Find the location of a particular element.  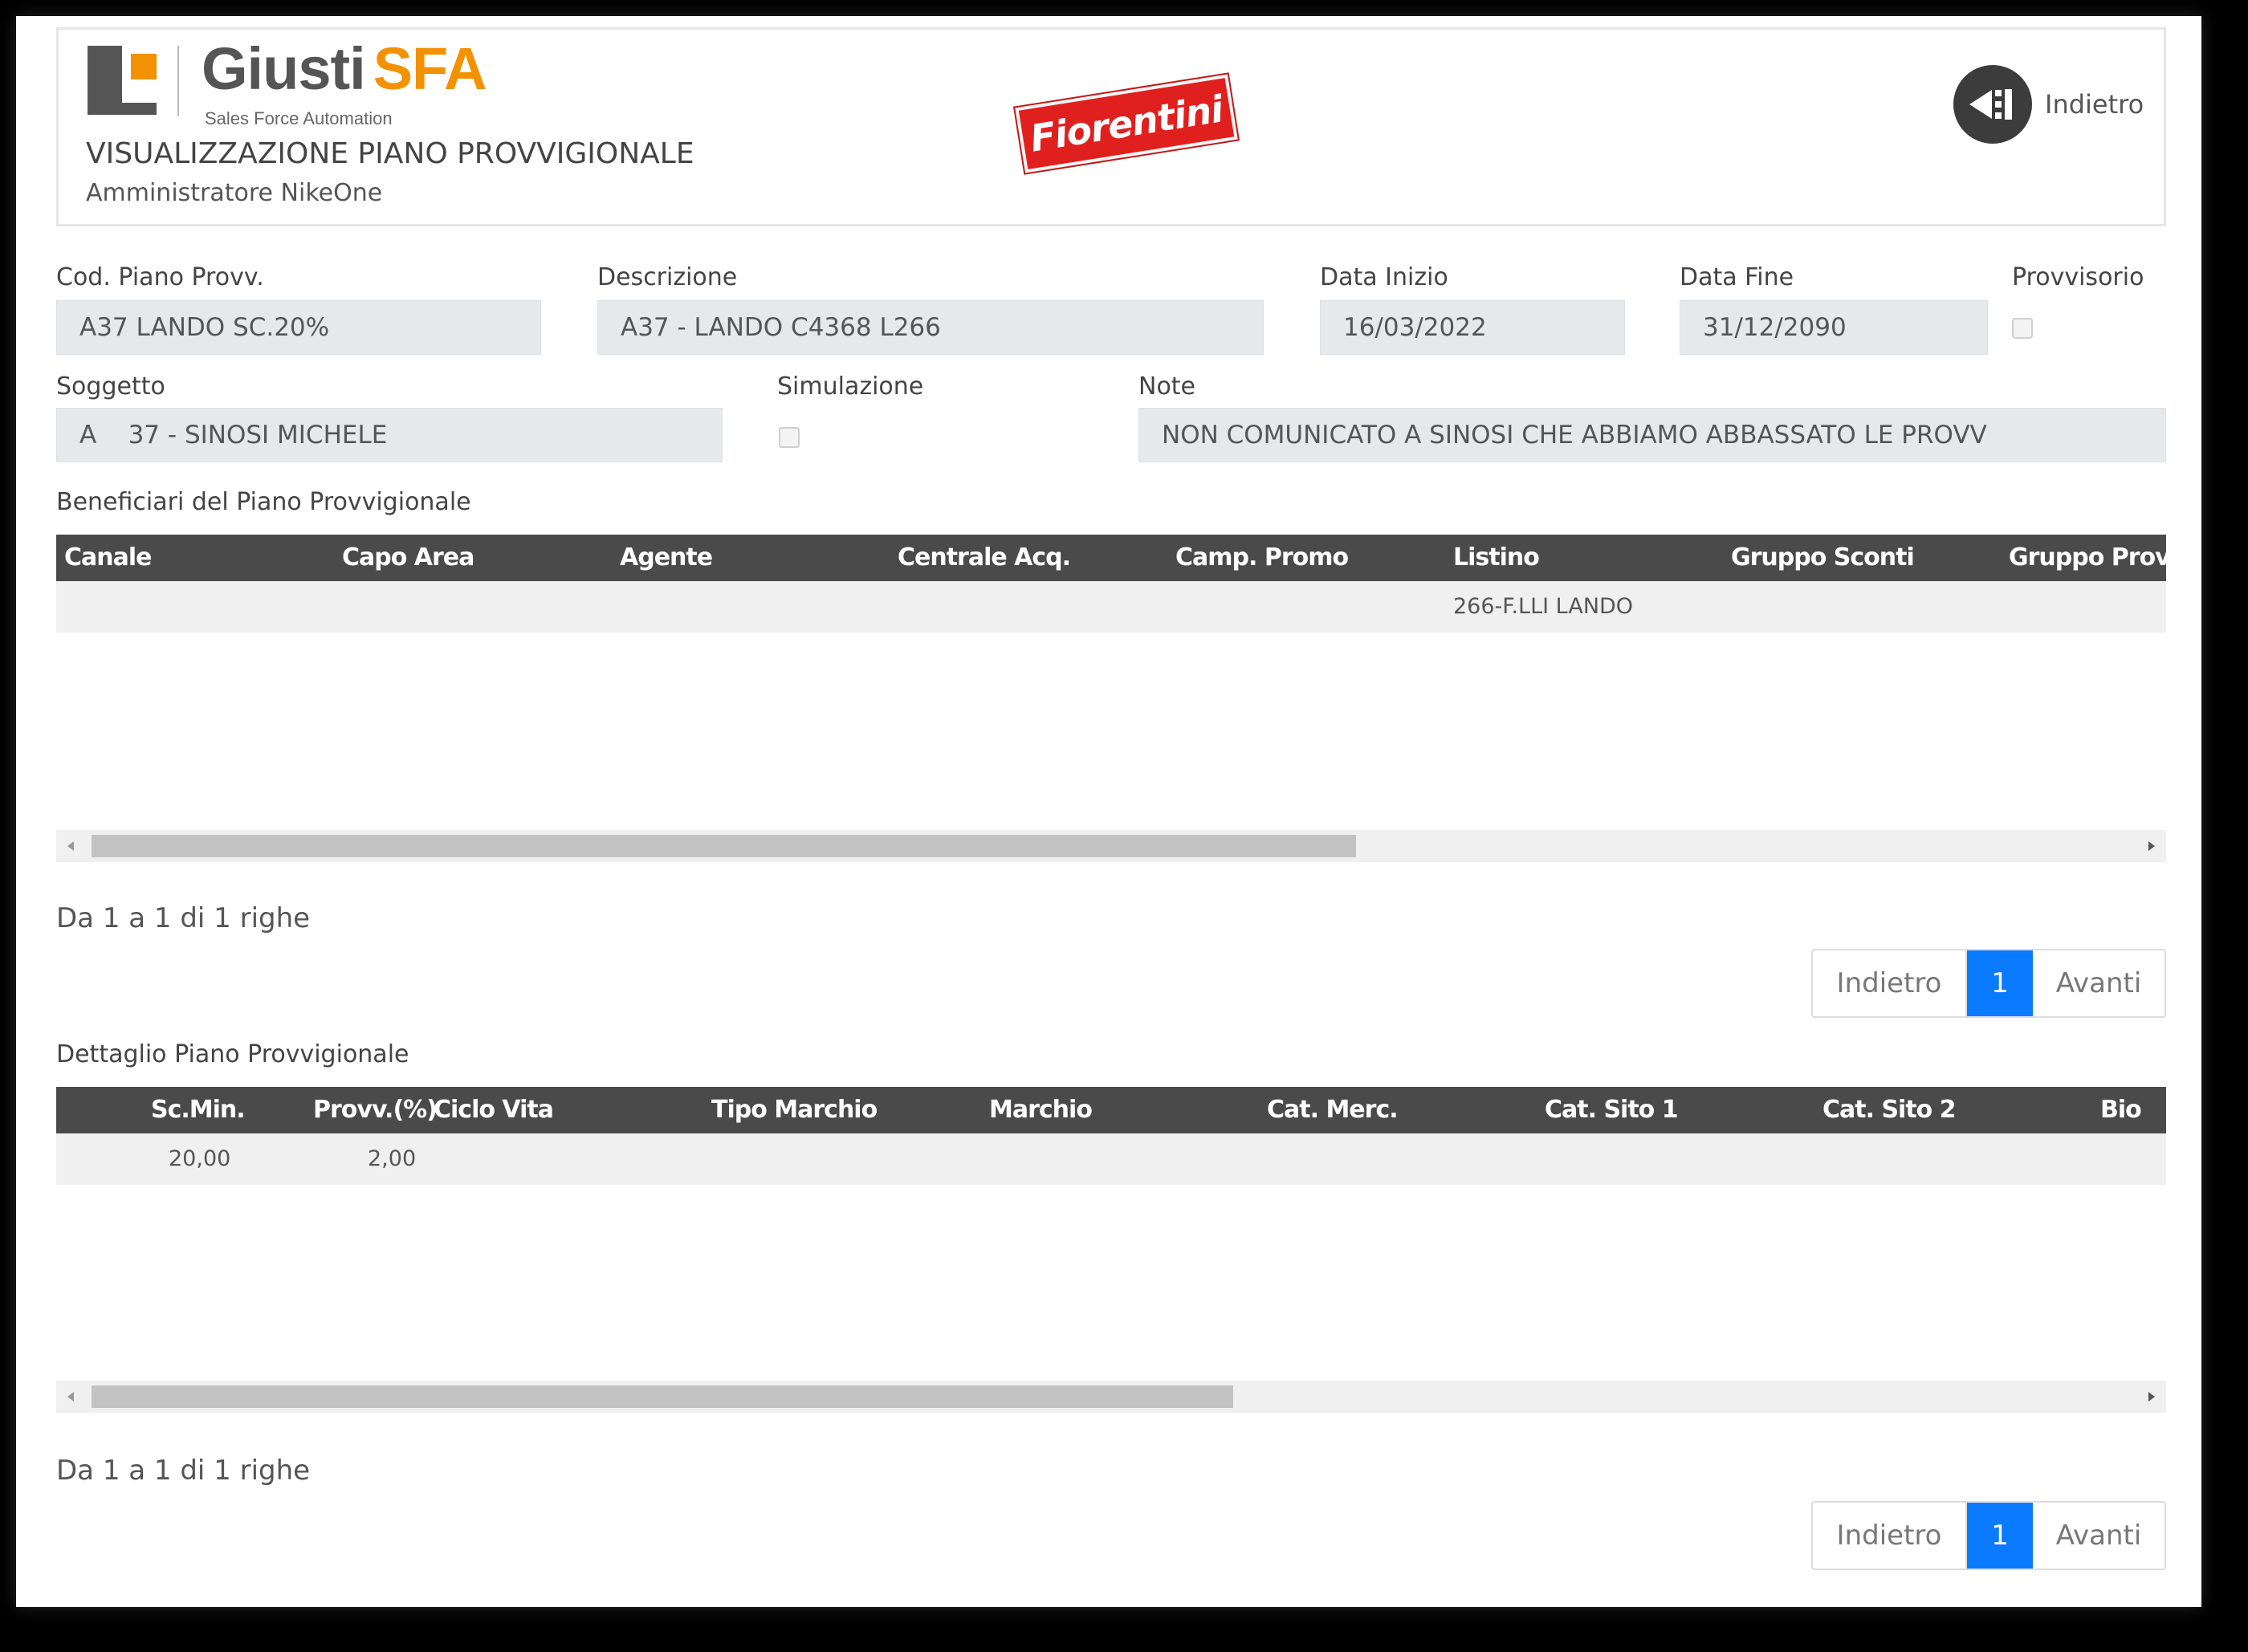

column-header: Cat. Sito 2 is located at coordinates (1889, 1110).